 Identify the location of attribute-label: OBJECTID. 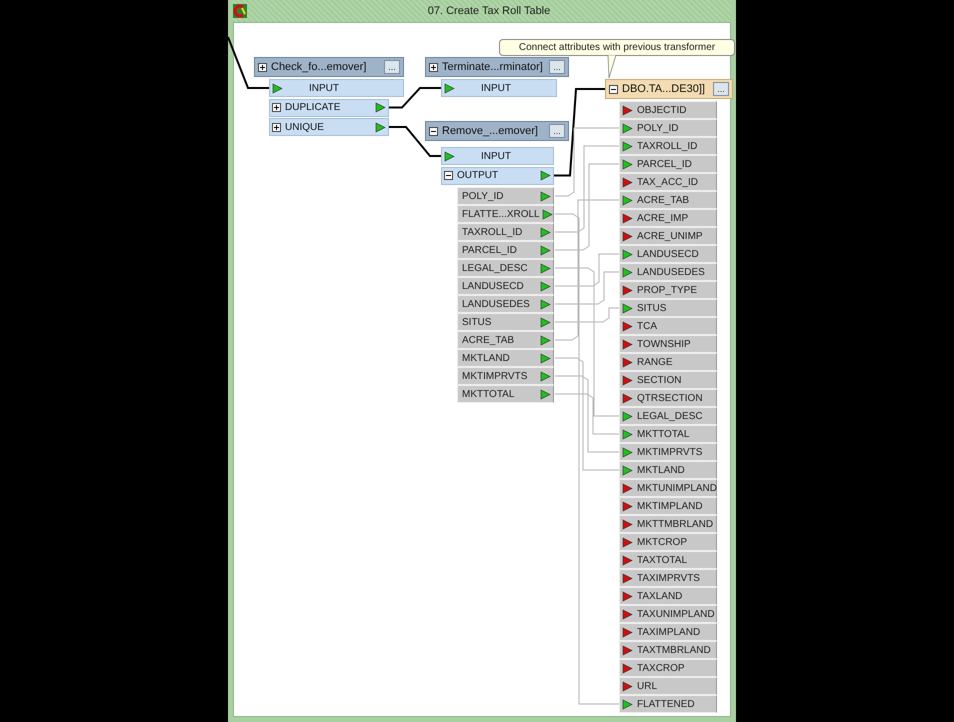
(662, 110).